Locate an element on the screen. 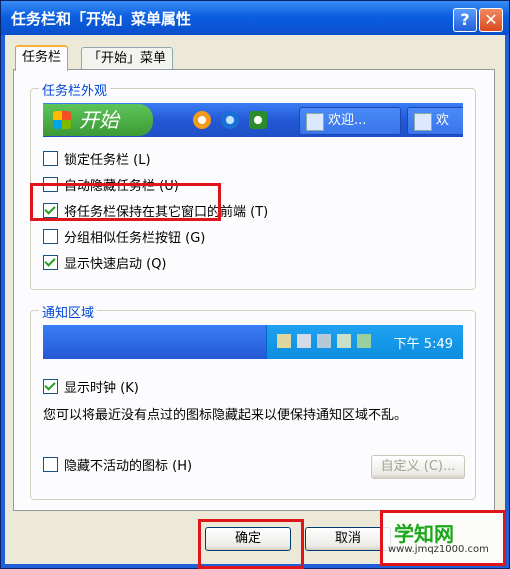 This screenshot has width=510, height=569. show-clock-option: 显示时钟 (K) is located at coordinates (91, 388).